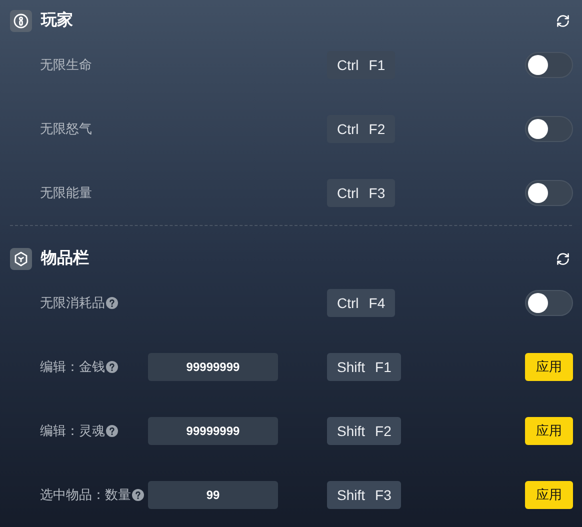  What do you see at coordinates (21, 259) in the screenshot?
I see `cube-icon` at bounding box center [21, 259].